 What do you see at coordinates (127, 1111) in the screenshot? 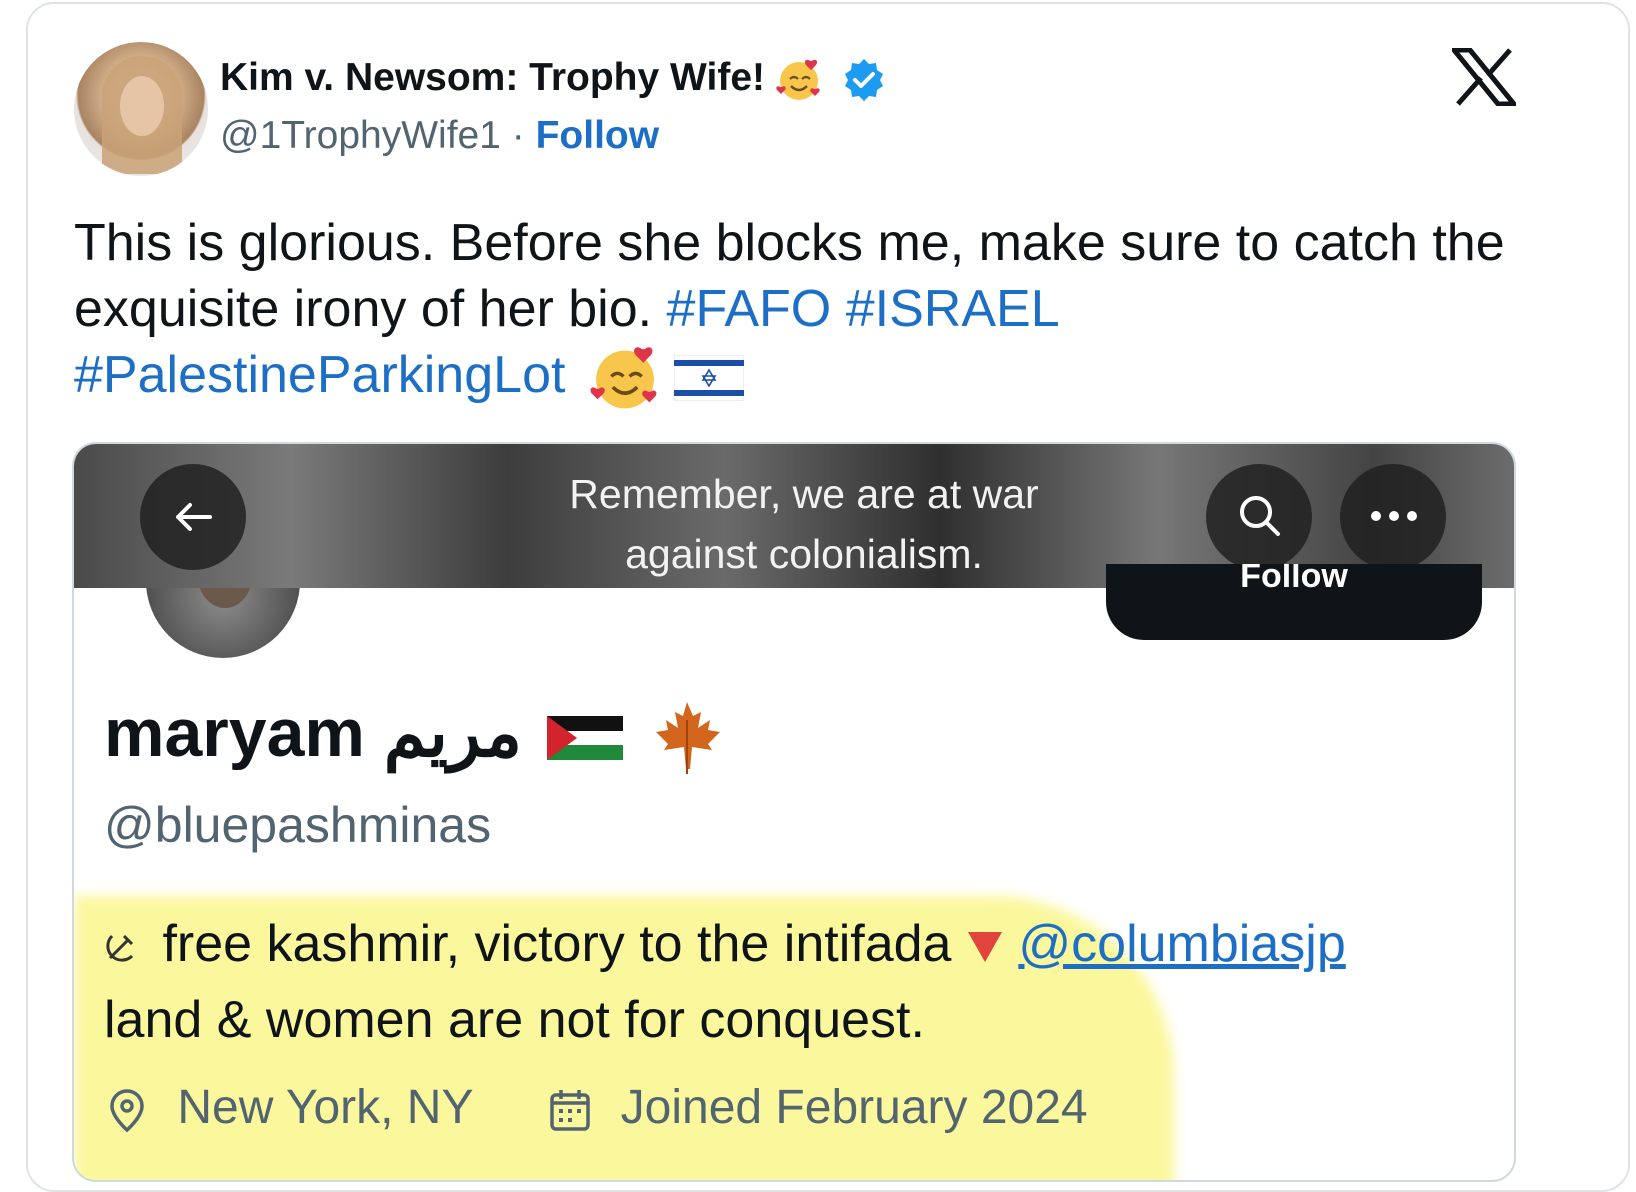
I see `location-pin-icon` at bounding box center [127, 1111].